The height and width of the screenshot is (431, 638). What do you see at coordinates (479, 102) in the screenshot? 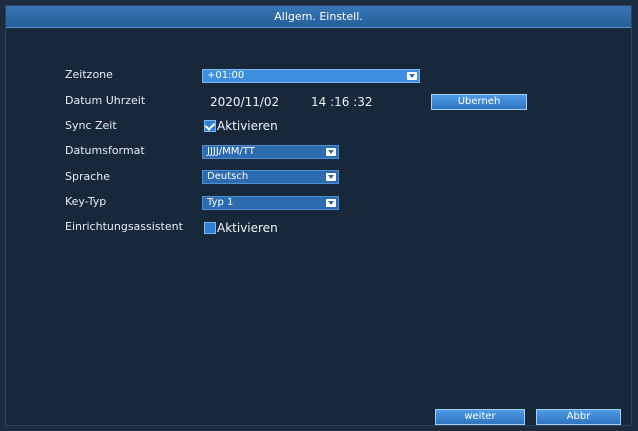
I see `apply-time-button: Uberneh` at bounding box center [479, 102].